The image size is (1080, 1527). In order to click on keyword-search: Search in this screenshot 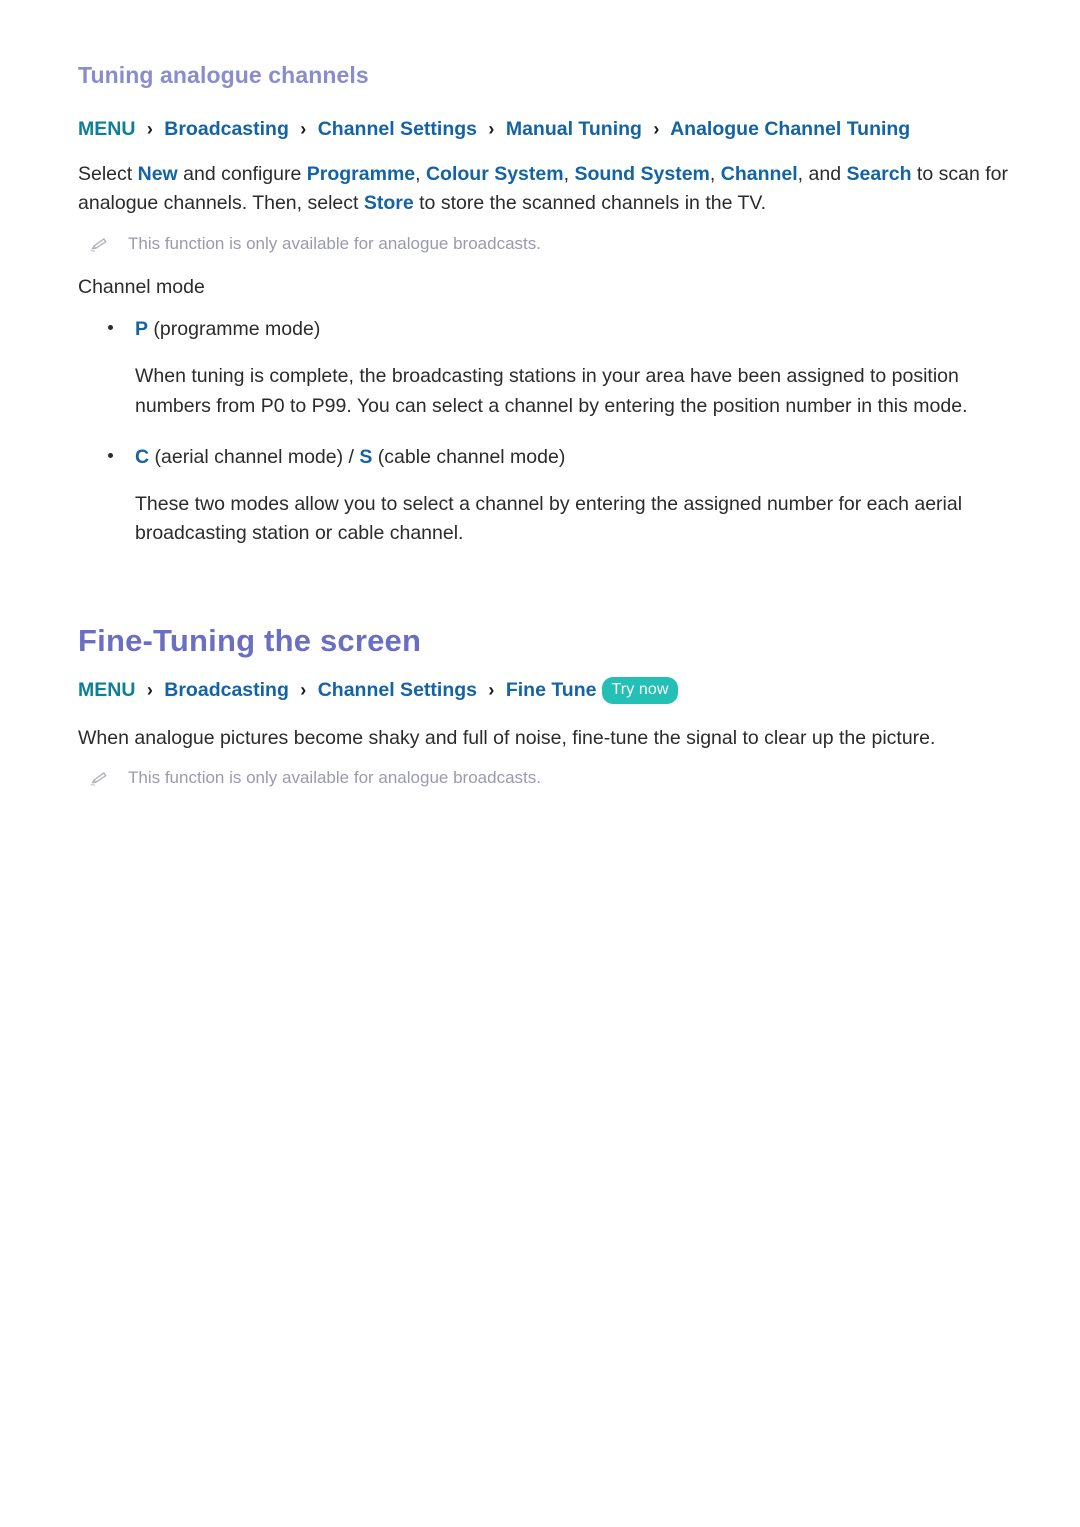, I will do `click(878, 174)`.